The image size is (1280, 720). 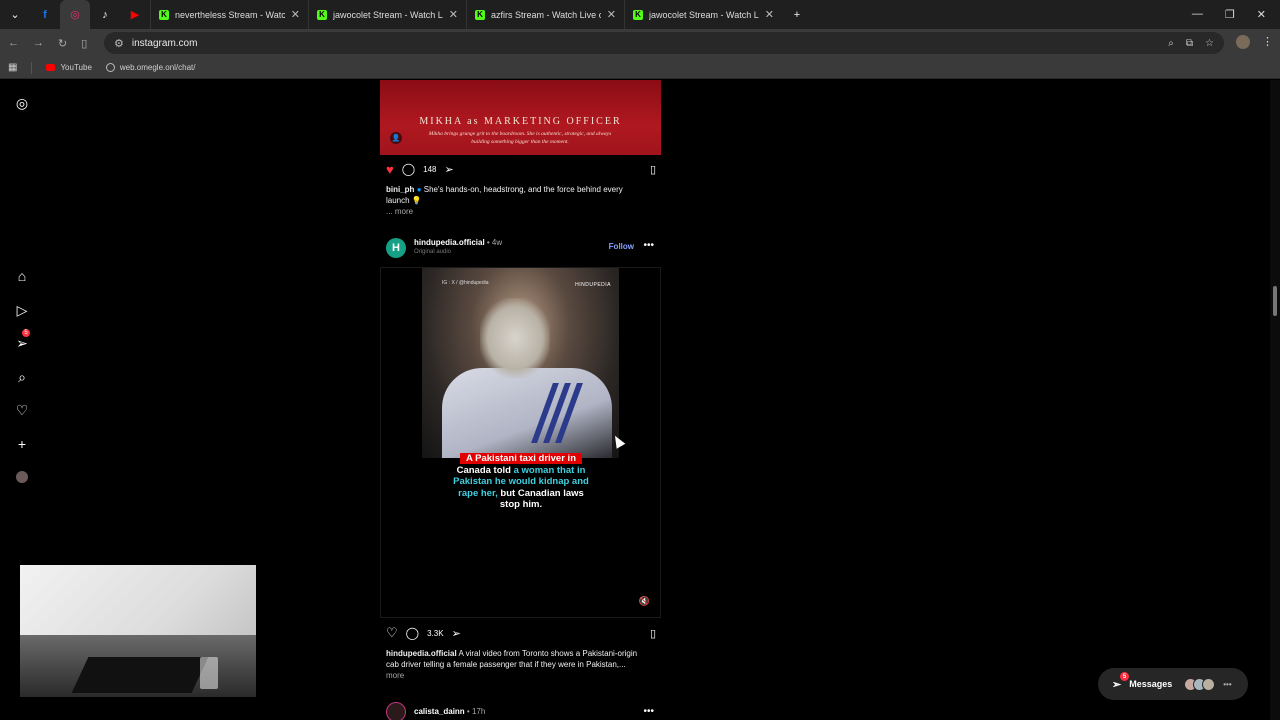 I want to click on caption-username: bini_ph, so click(x=400, y=189).